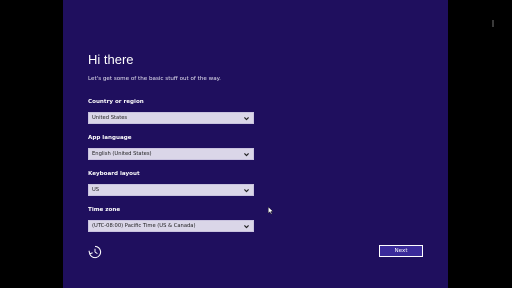  What do you see at coordinates (114, 174) in the screenshot?
I see `keyboard-label: Keyboard layout` at bounding box center [114, 174].